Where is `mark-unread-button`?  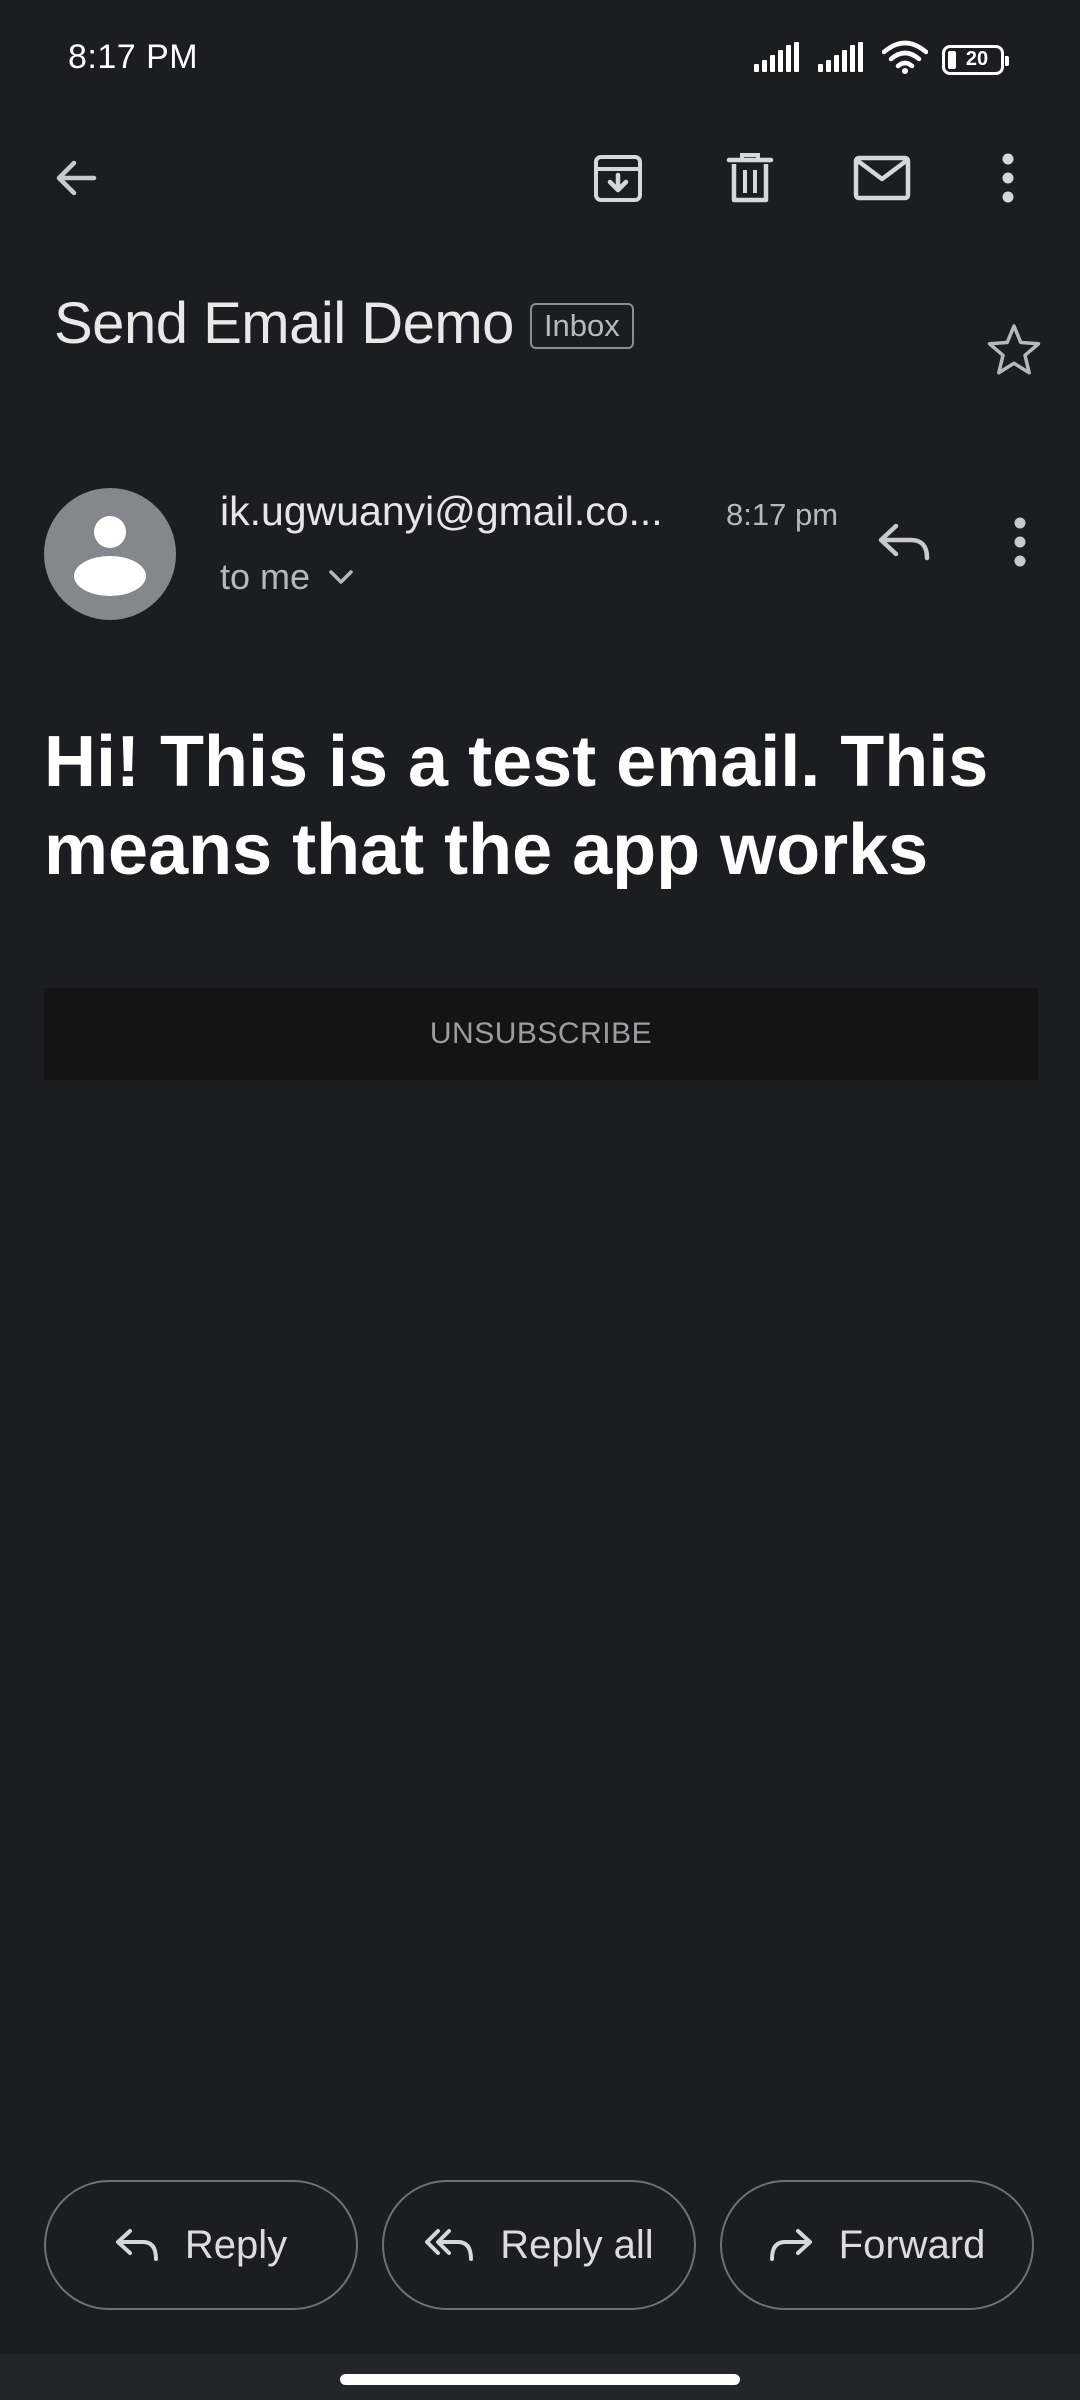 mark-unread-button is located at coordinates (882, 178).